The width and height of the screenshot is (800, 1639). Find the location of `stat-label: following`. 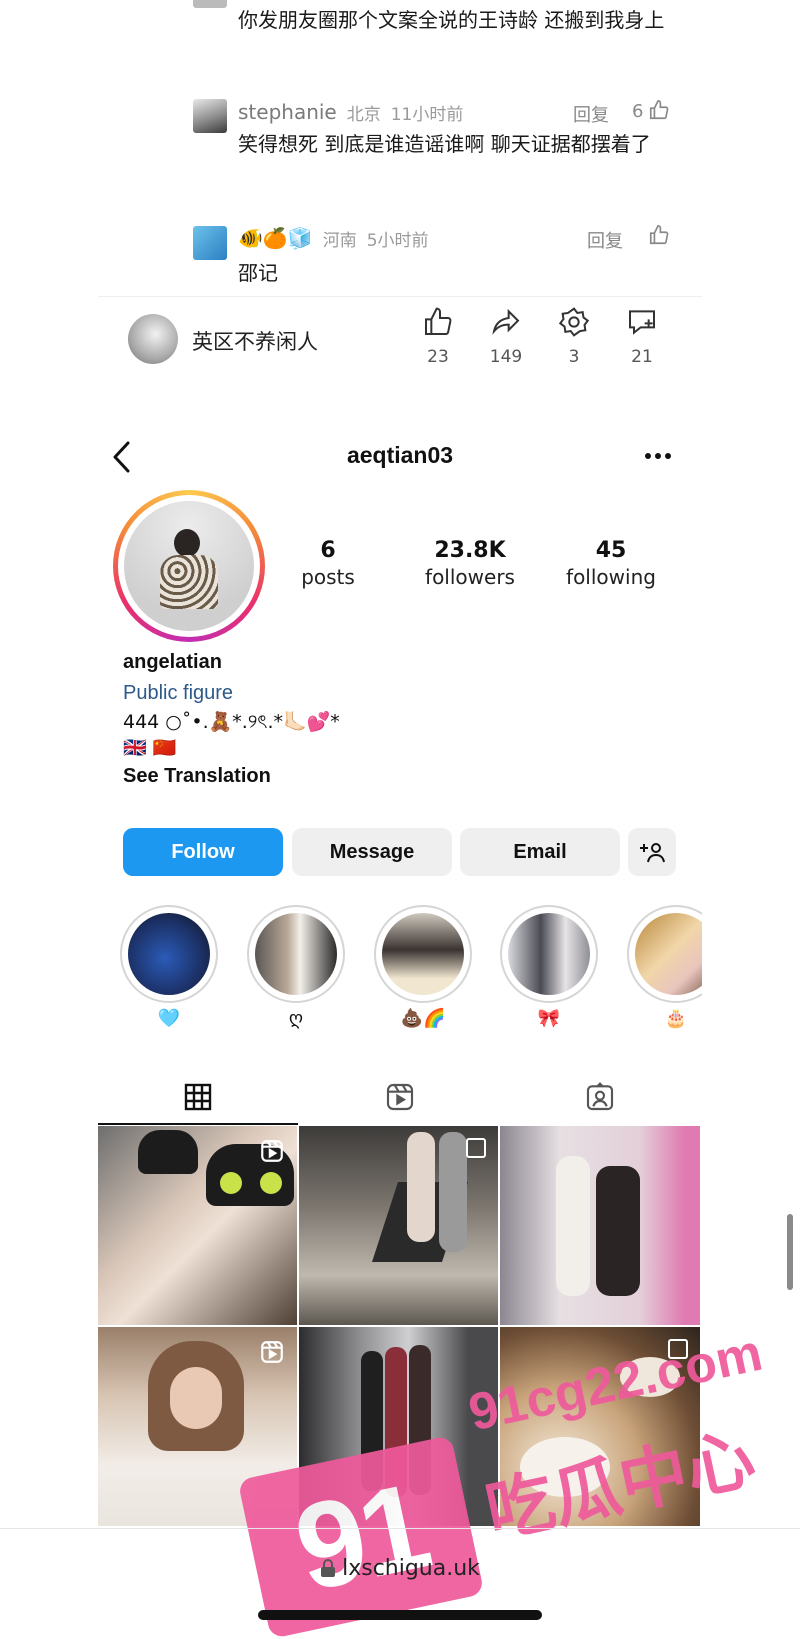

stat-label: following is located at coordinates (611, 577).